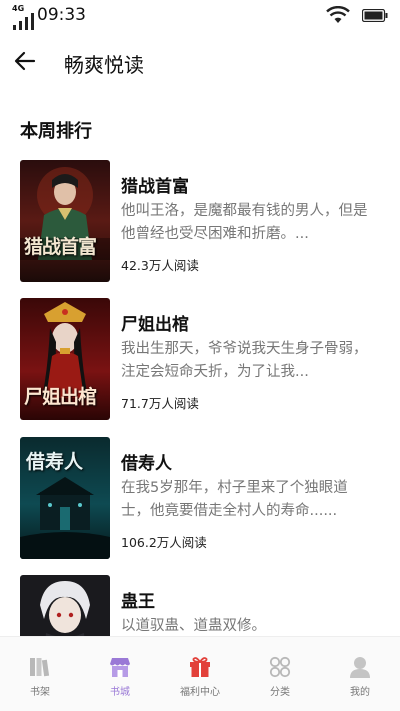 This screenshot has width=400, height=711. What do you see at coordinates (120, 692) in the screenshot?
I see `tab-label: 书城` at bounding box center [120, 692].